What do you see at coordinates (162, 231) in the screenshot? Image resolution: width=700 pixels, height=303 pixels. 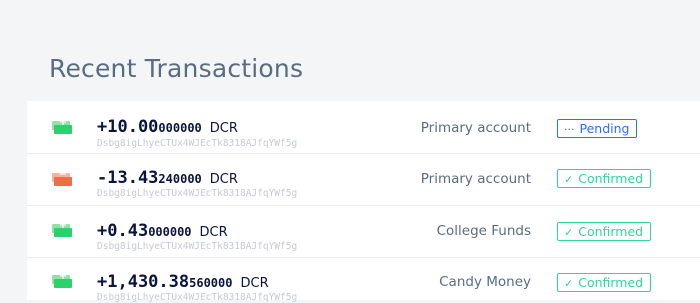 I see `transaction-amount: +0.43000000 DCR` at bounding box center [162, 231].